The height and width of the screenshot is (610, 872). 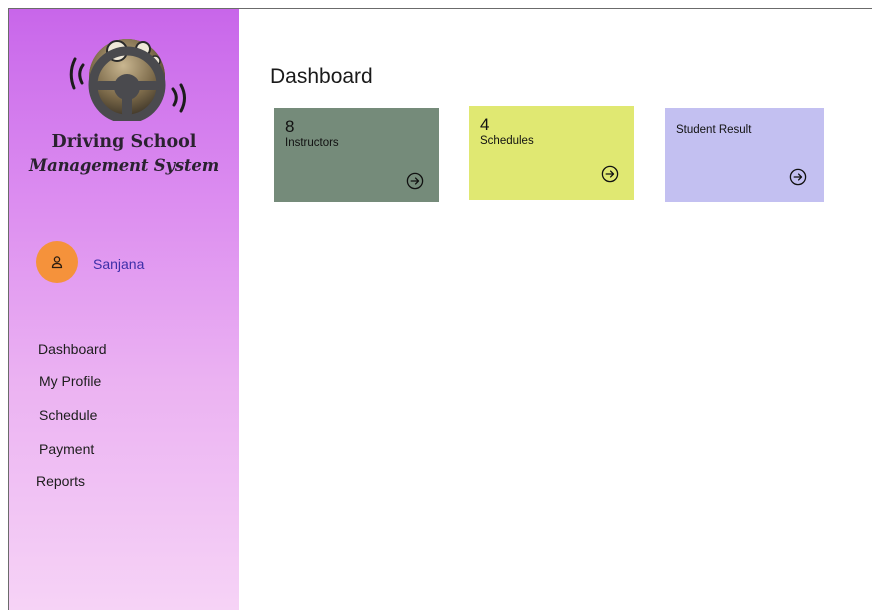 I want to click on page-title: Dashboard, so click(x=321, y=76).